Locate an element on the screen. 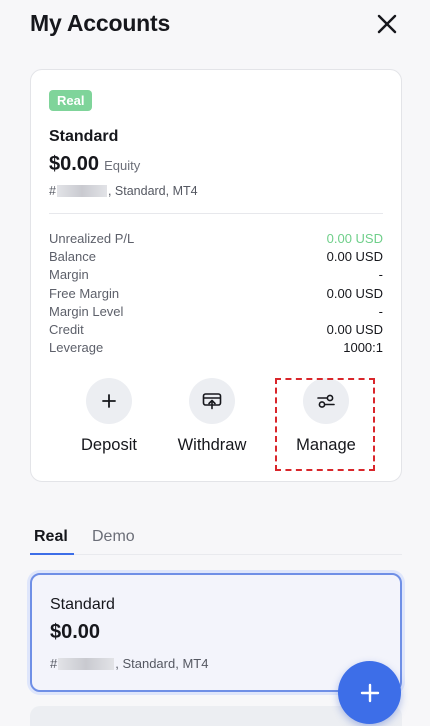 The height and width of the screenshot is (726, 430). manage-icon-circle is located at coordinates (326, 401).